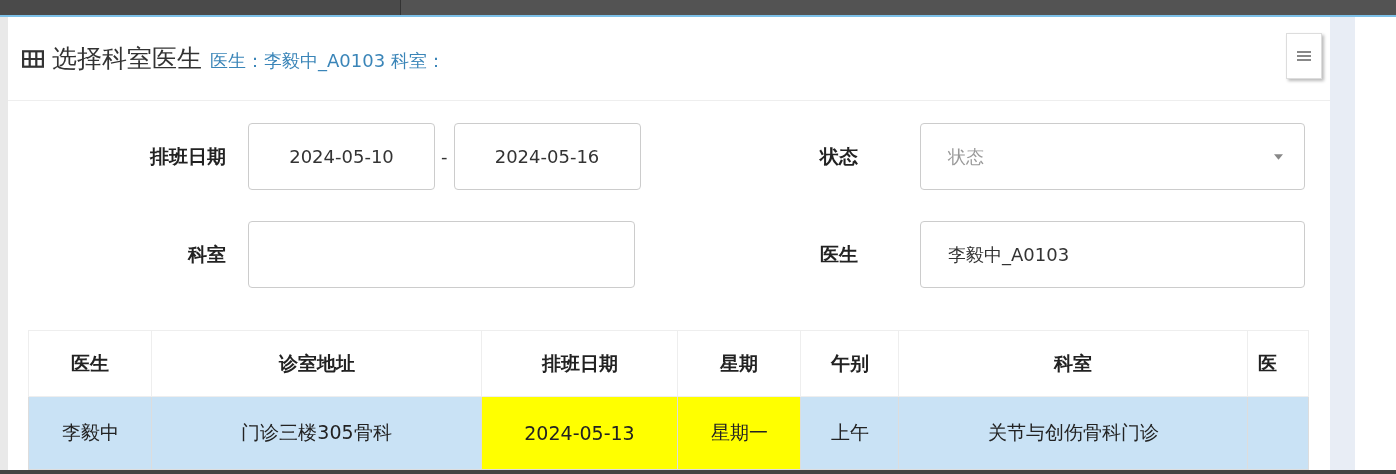 The image size is (1396, 474). What do you see at coordinates (1278, 363) in the screenshot?
I see `column-header: 医` at bounding box center [1278, 363].